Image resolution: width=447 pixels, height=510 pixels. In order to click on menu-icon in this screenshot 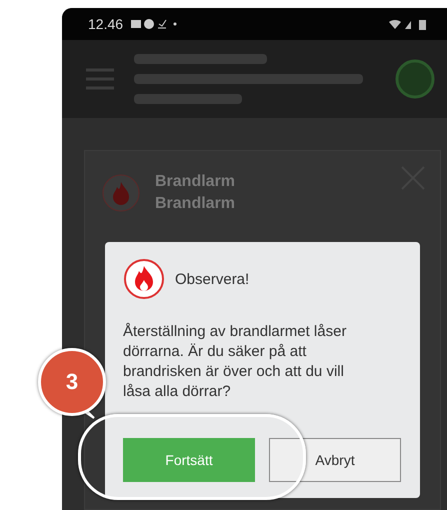, I will do `click(100, 79)`.